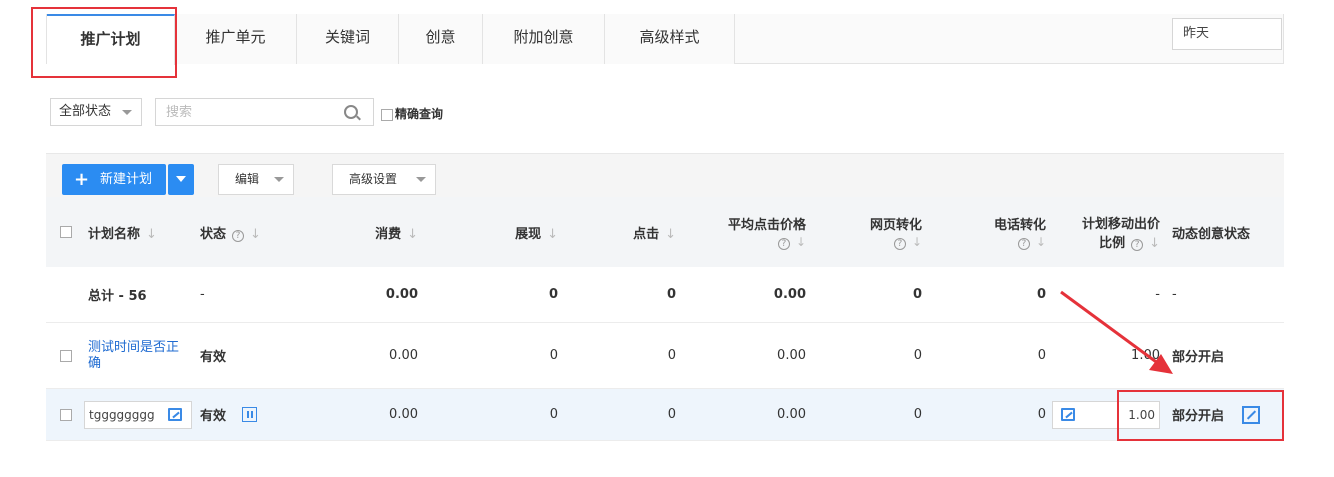 This screenshot has width=1334, height=477. Describe the element at coordinates (1196, 33) in the screenshot. I see `date-range-value: 昨天` at that location.